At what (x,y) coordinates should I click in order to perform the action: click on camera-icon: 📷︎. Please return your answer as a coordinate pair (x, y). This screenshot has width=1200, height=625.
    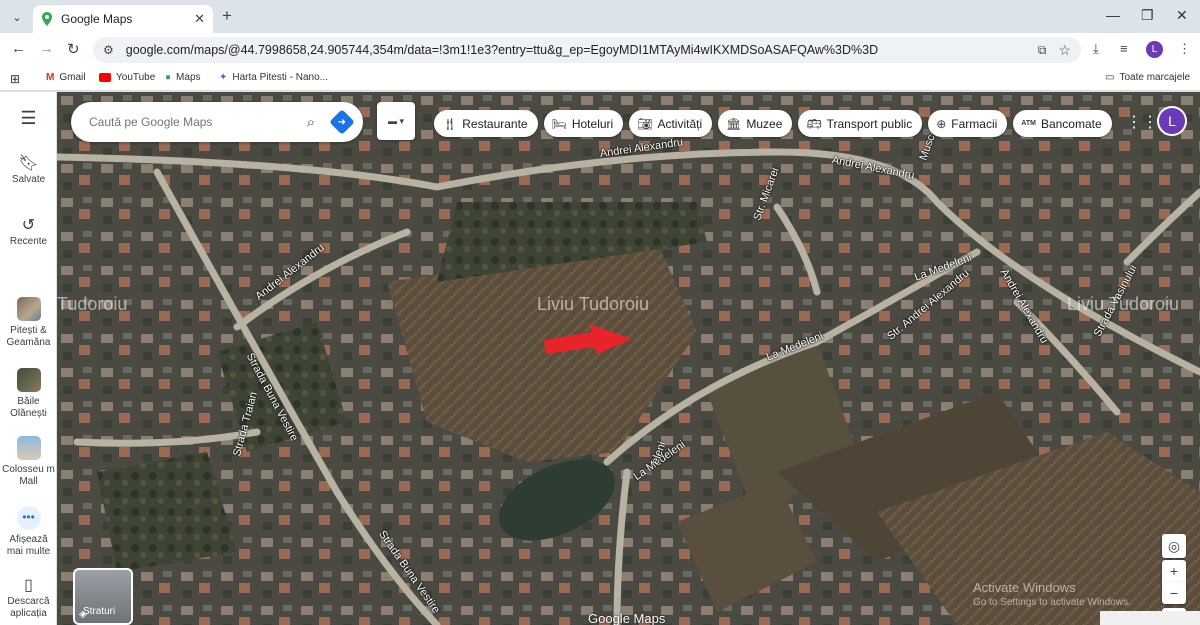
    Looking at the image, I should click on (645, 123).